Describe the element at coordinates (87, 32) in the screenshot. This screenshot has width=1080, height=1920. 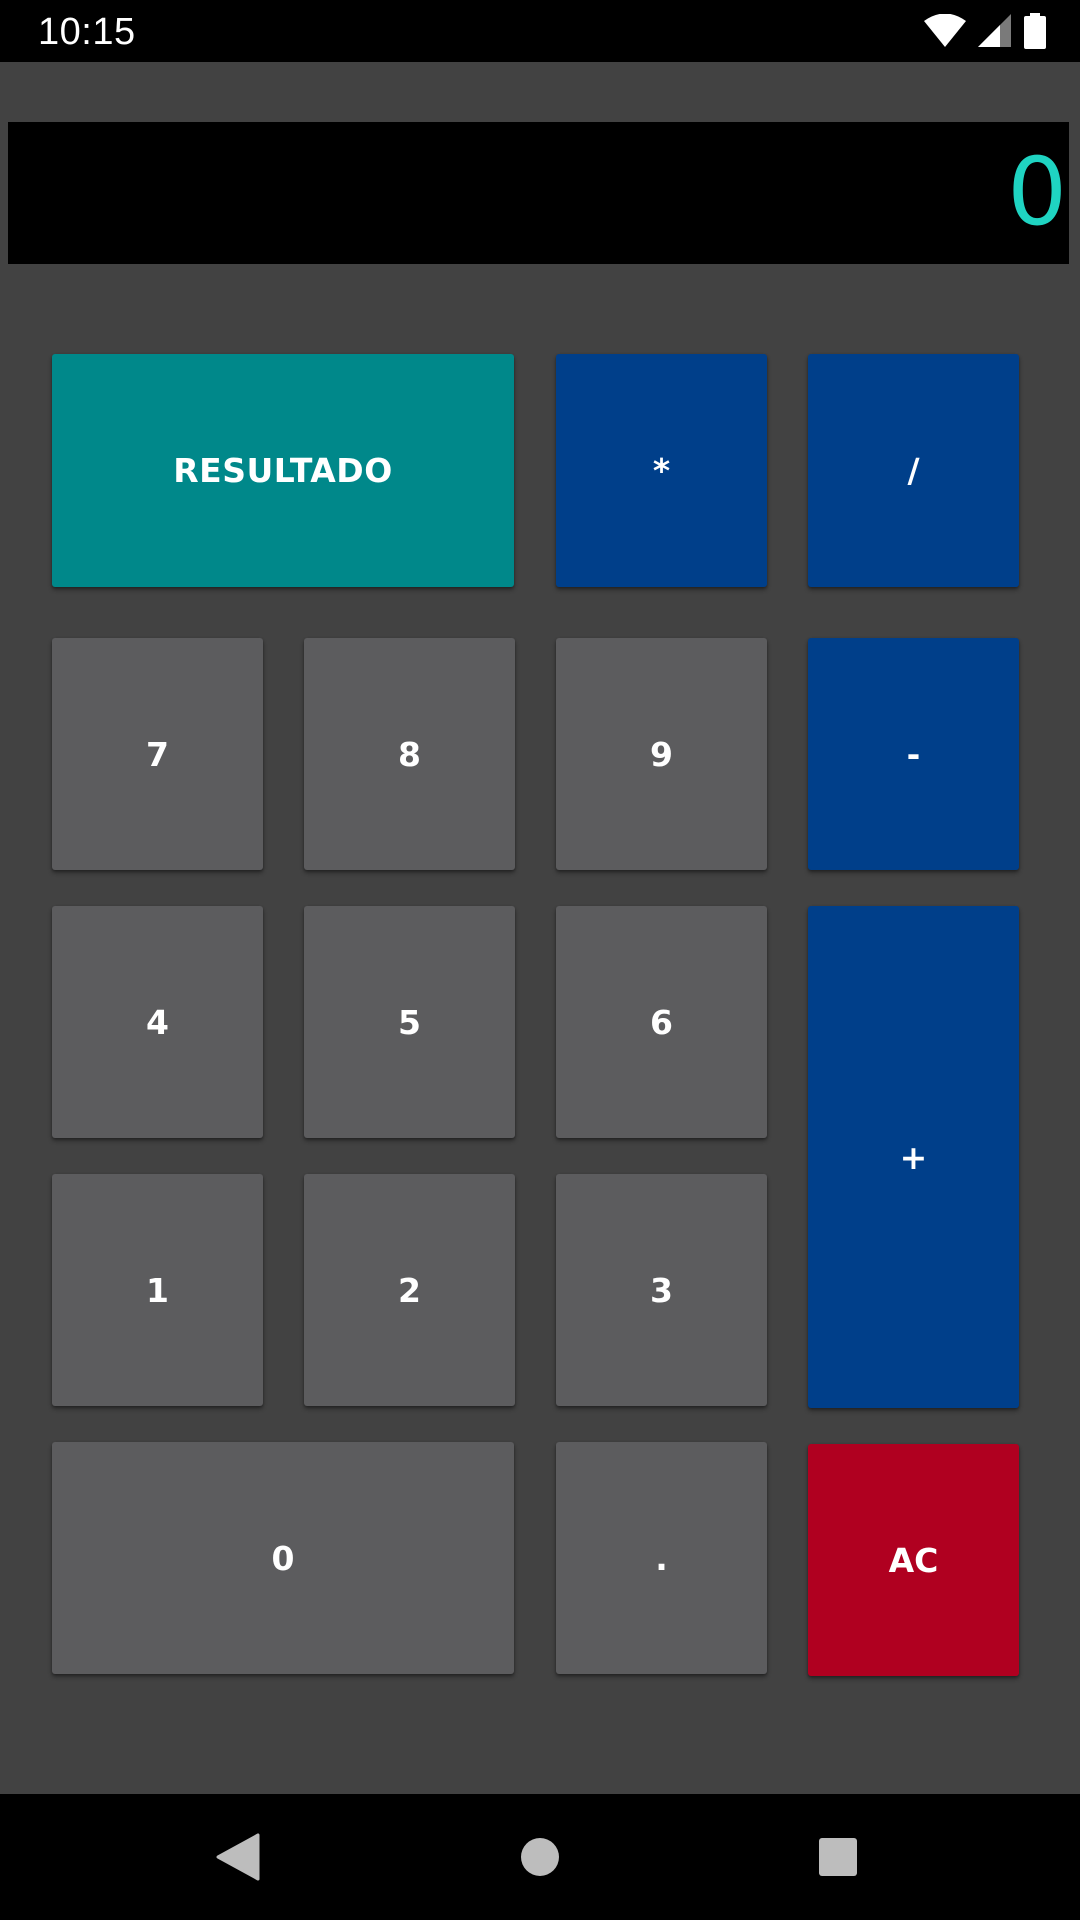
I see `status-time: 10:15` at that location.